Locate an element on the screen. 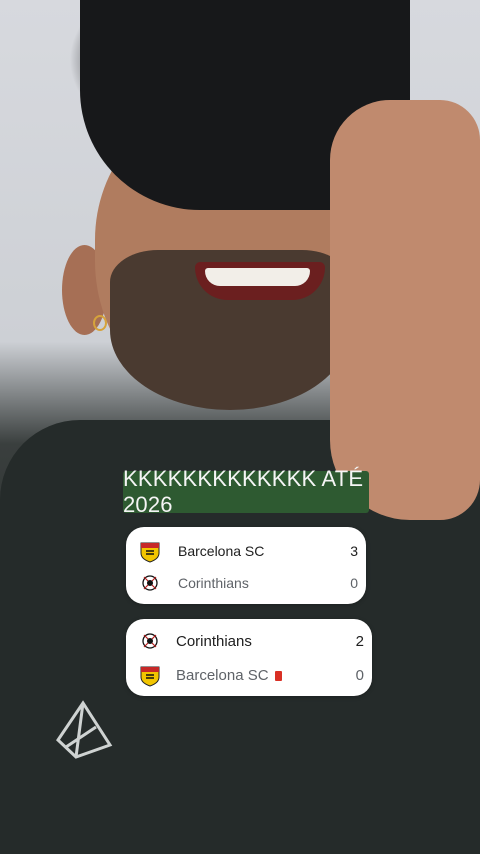  earring is located at coordinates (100, 323).